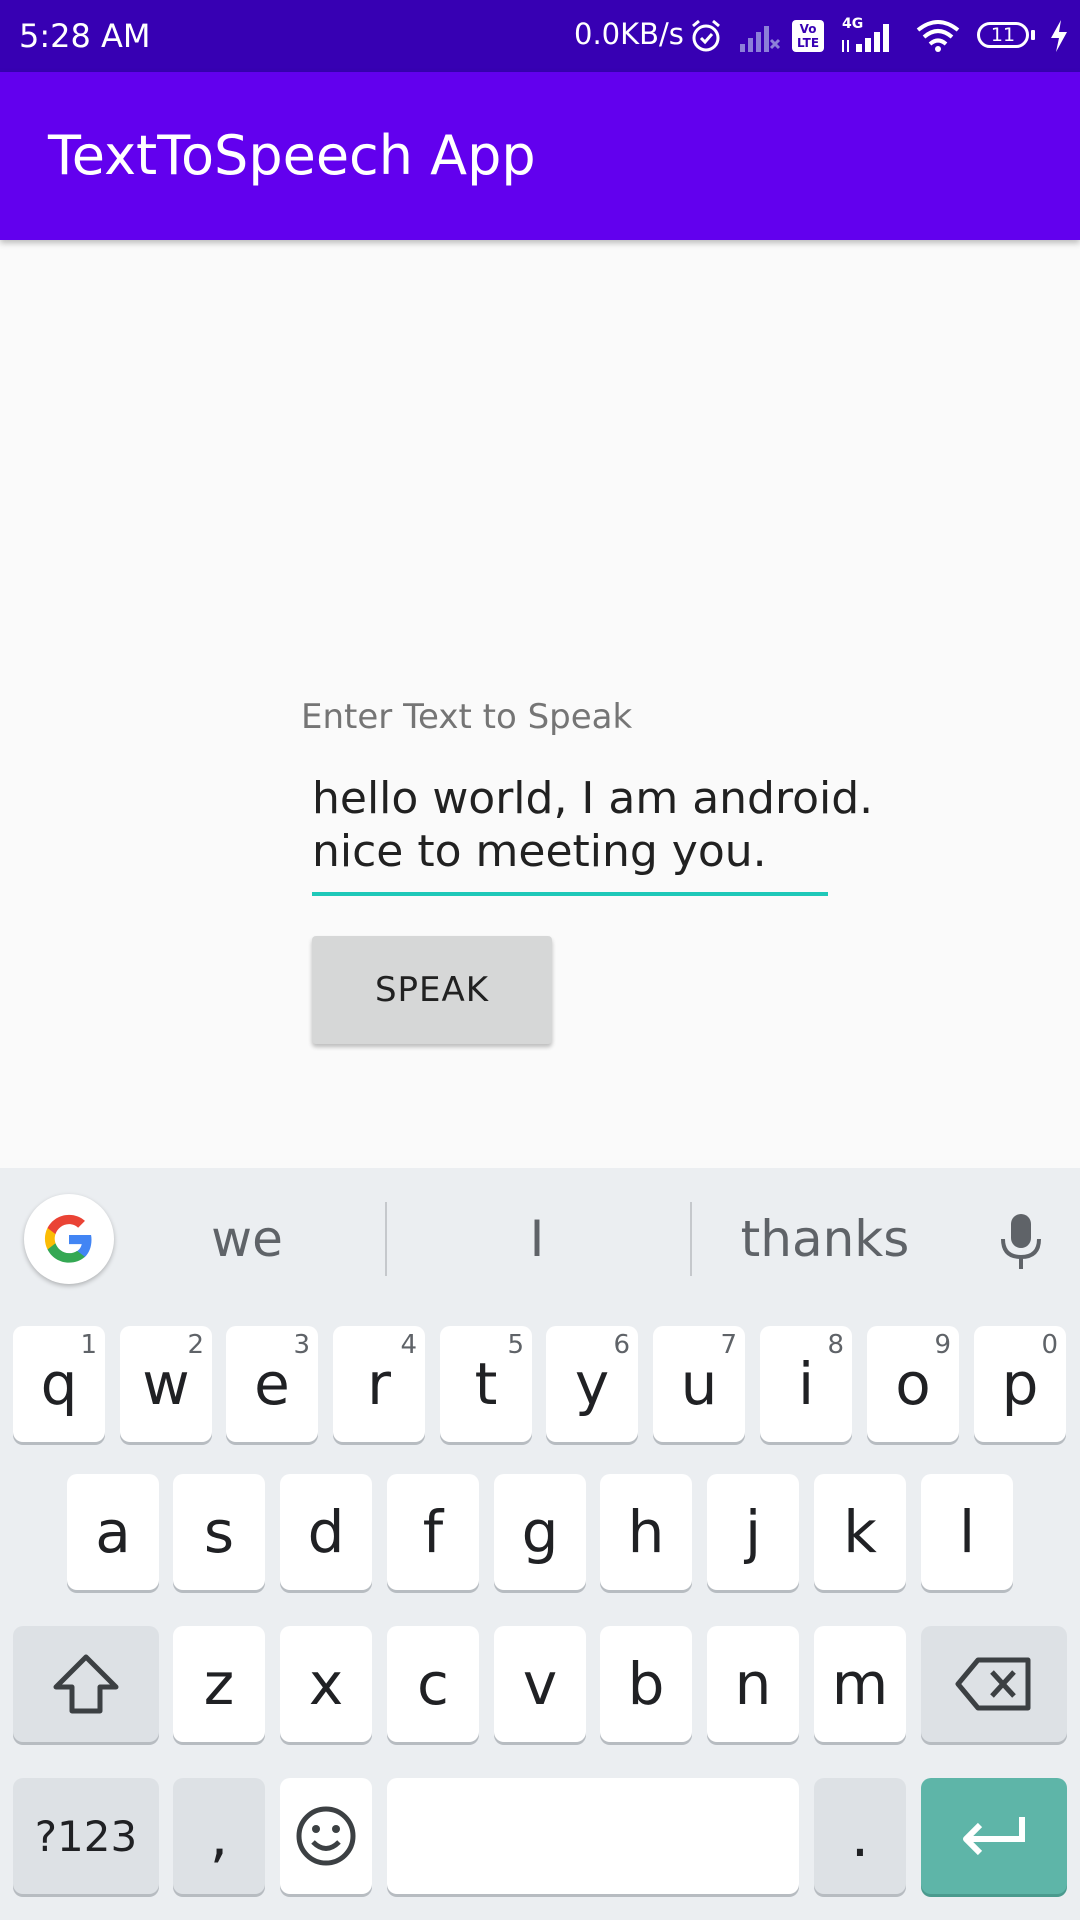 This screenshot has width=1080, height=1920. Describe the element at coordinates (1021, 1242) in the screenshot. I see `microphone-icon` at that location.